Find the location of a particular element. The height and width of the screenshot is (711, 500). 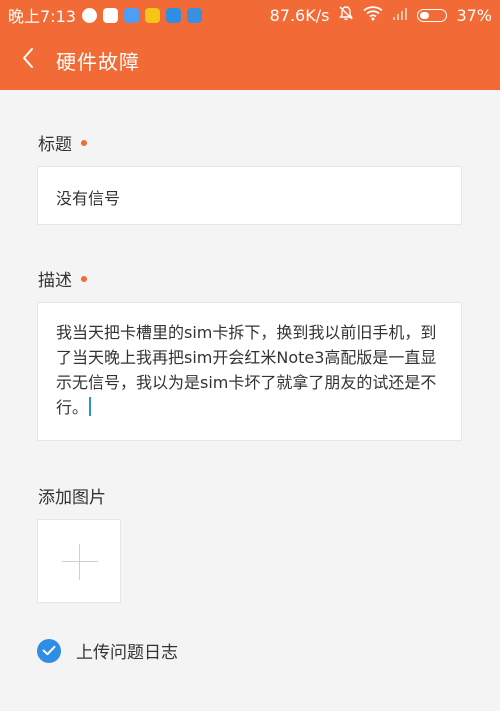

title-label-row: 标题 is located at coordinates (62, 142).